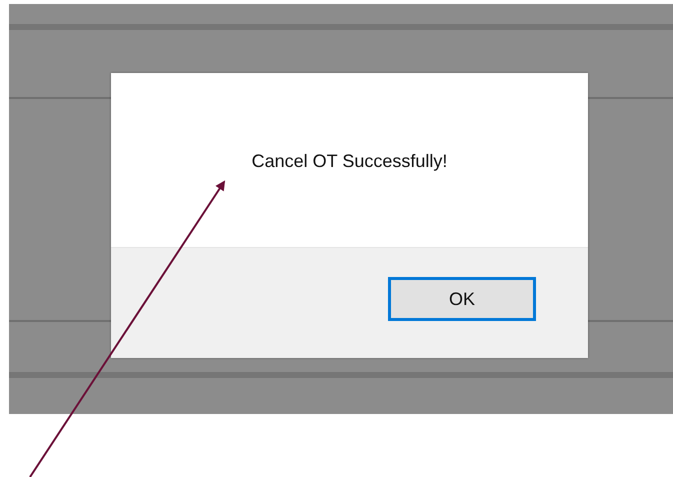  What do you see at coordinates (350, 161) in the screenshot?
I see `dialog-message: Cancel OT Successfully!` at bounding box center [350, 161].